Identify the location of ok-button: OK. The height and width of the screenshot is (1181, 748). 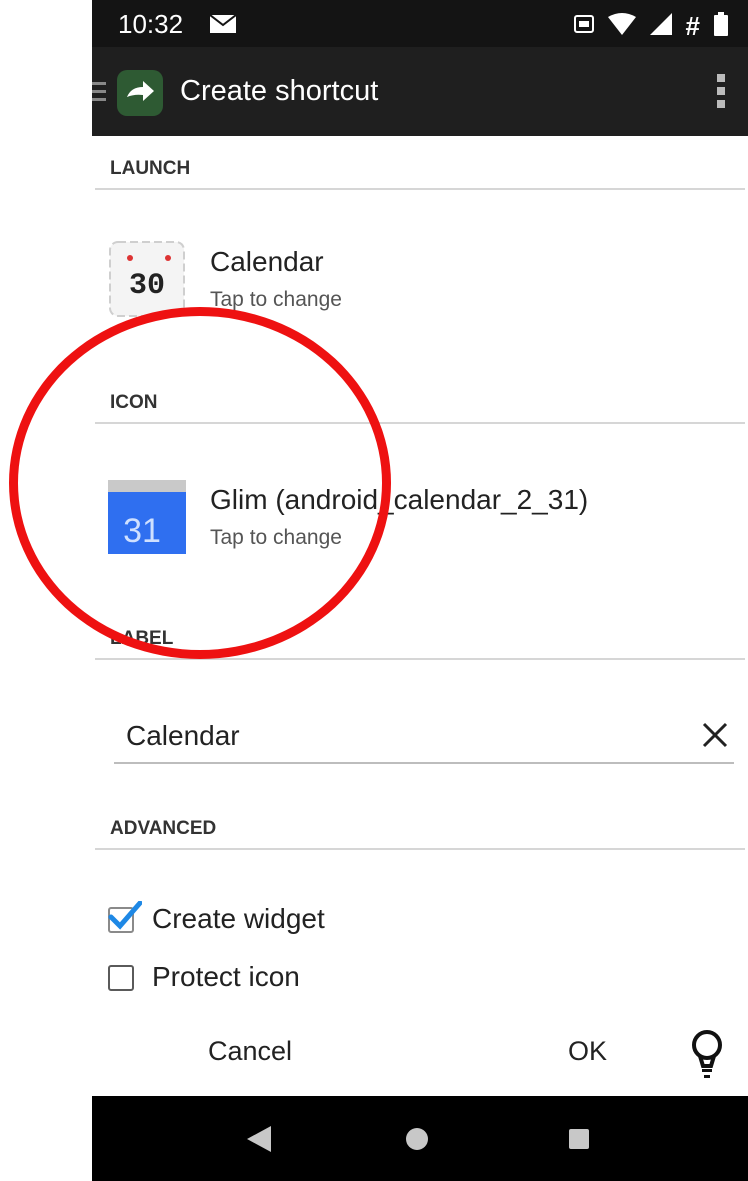
(587, 1051).